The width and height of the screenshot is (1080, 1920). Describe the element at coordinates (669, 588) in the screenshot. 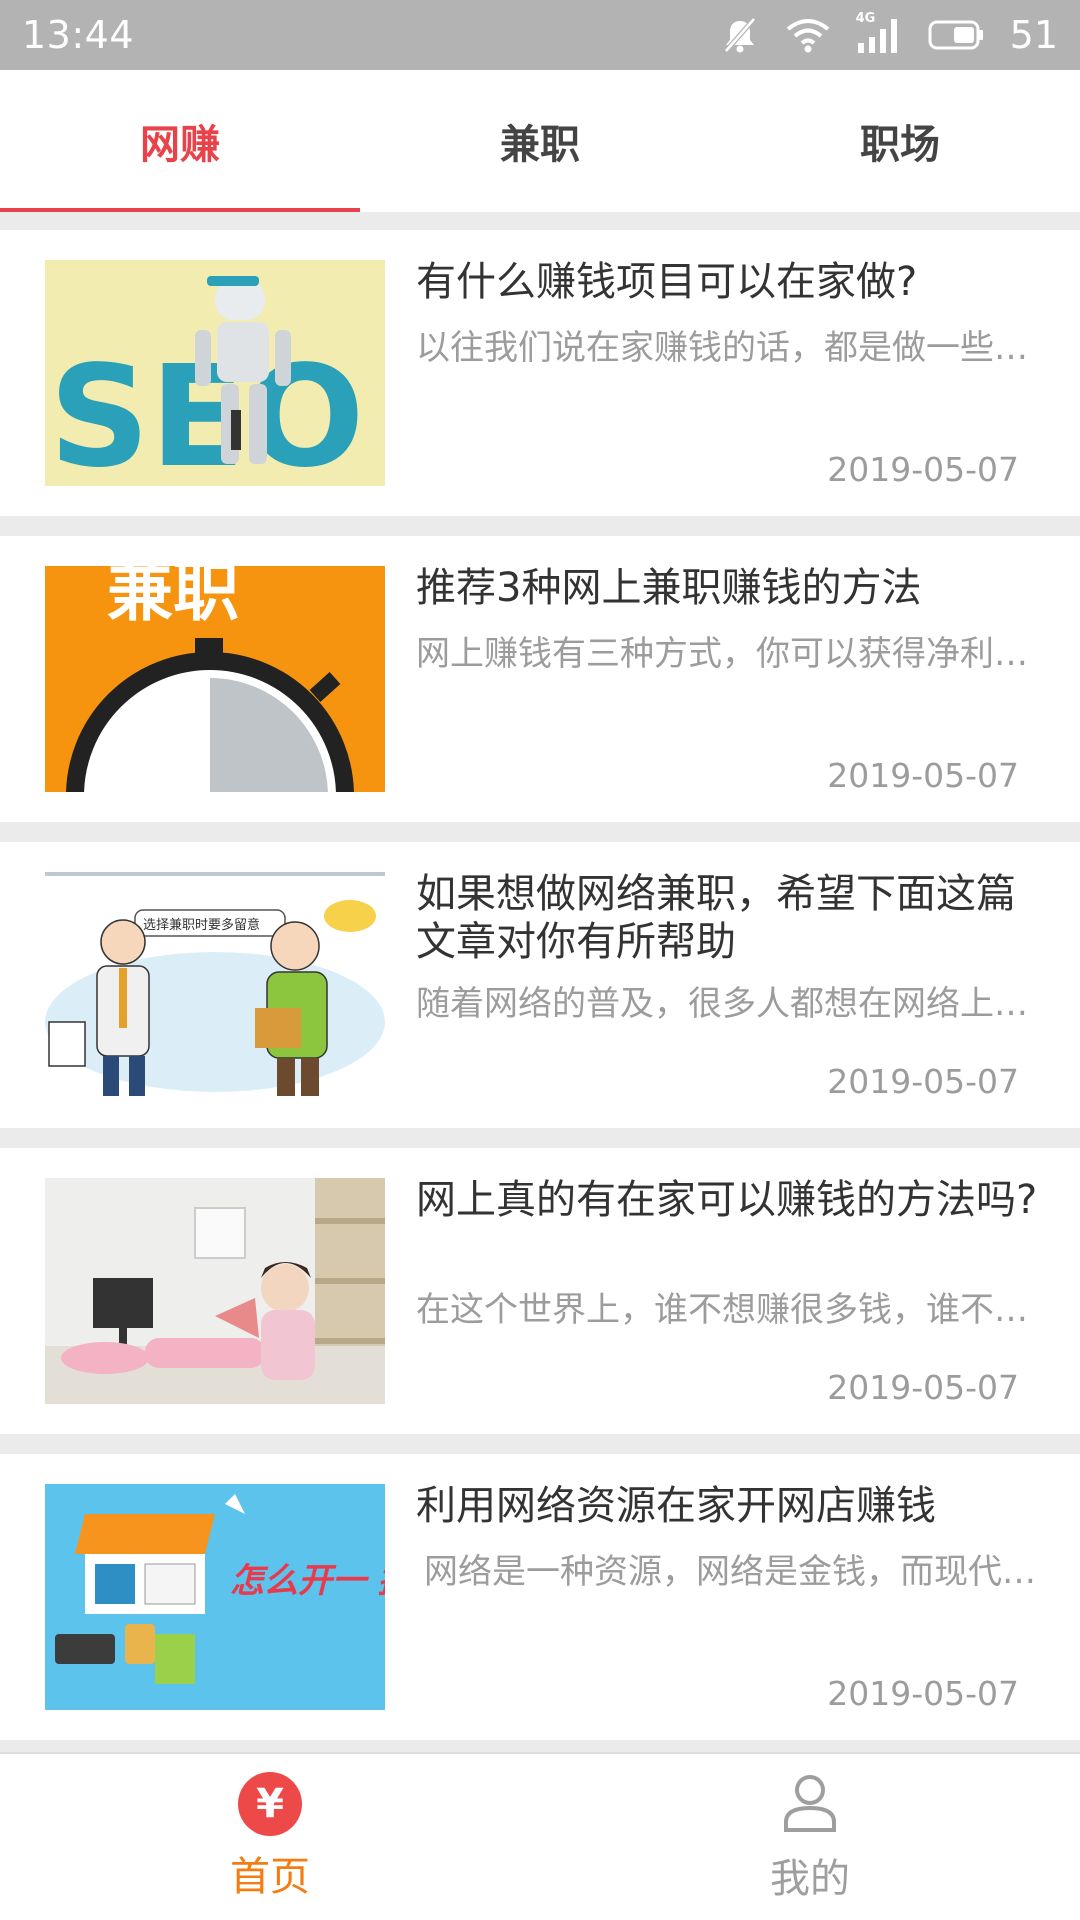

I see `article-title: 推荐3种网上兼职赚钱的方法` at that location.